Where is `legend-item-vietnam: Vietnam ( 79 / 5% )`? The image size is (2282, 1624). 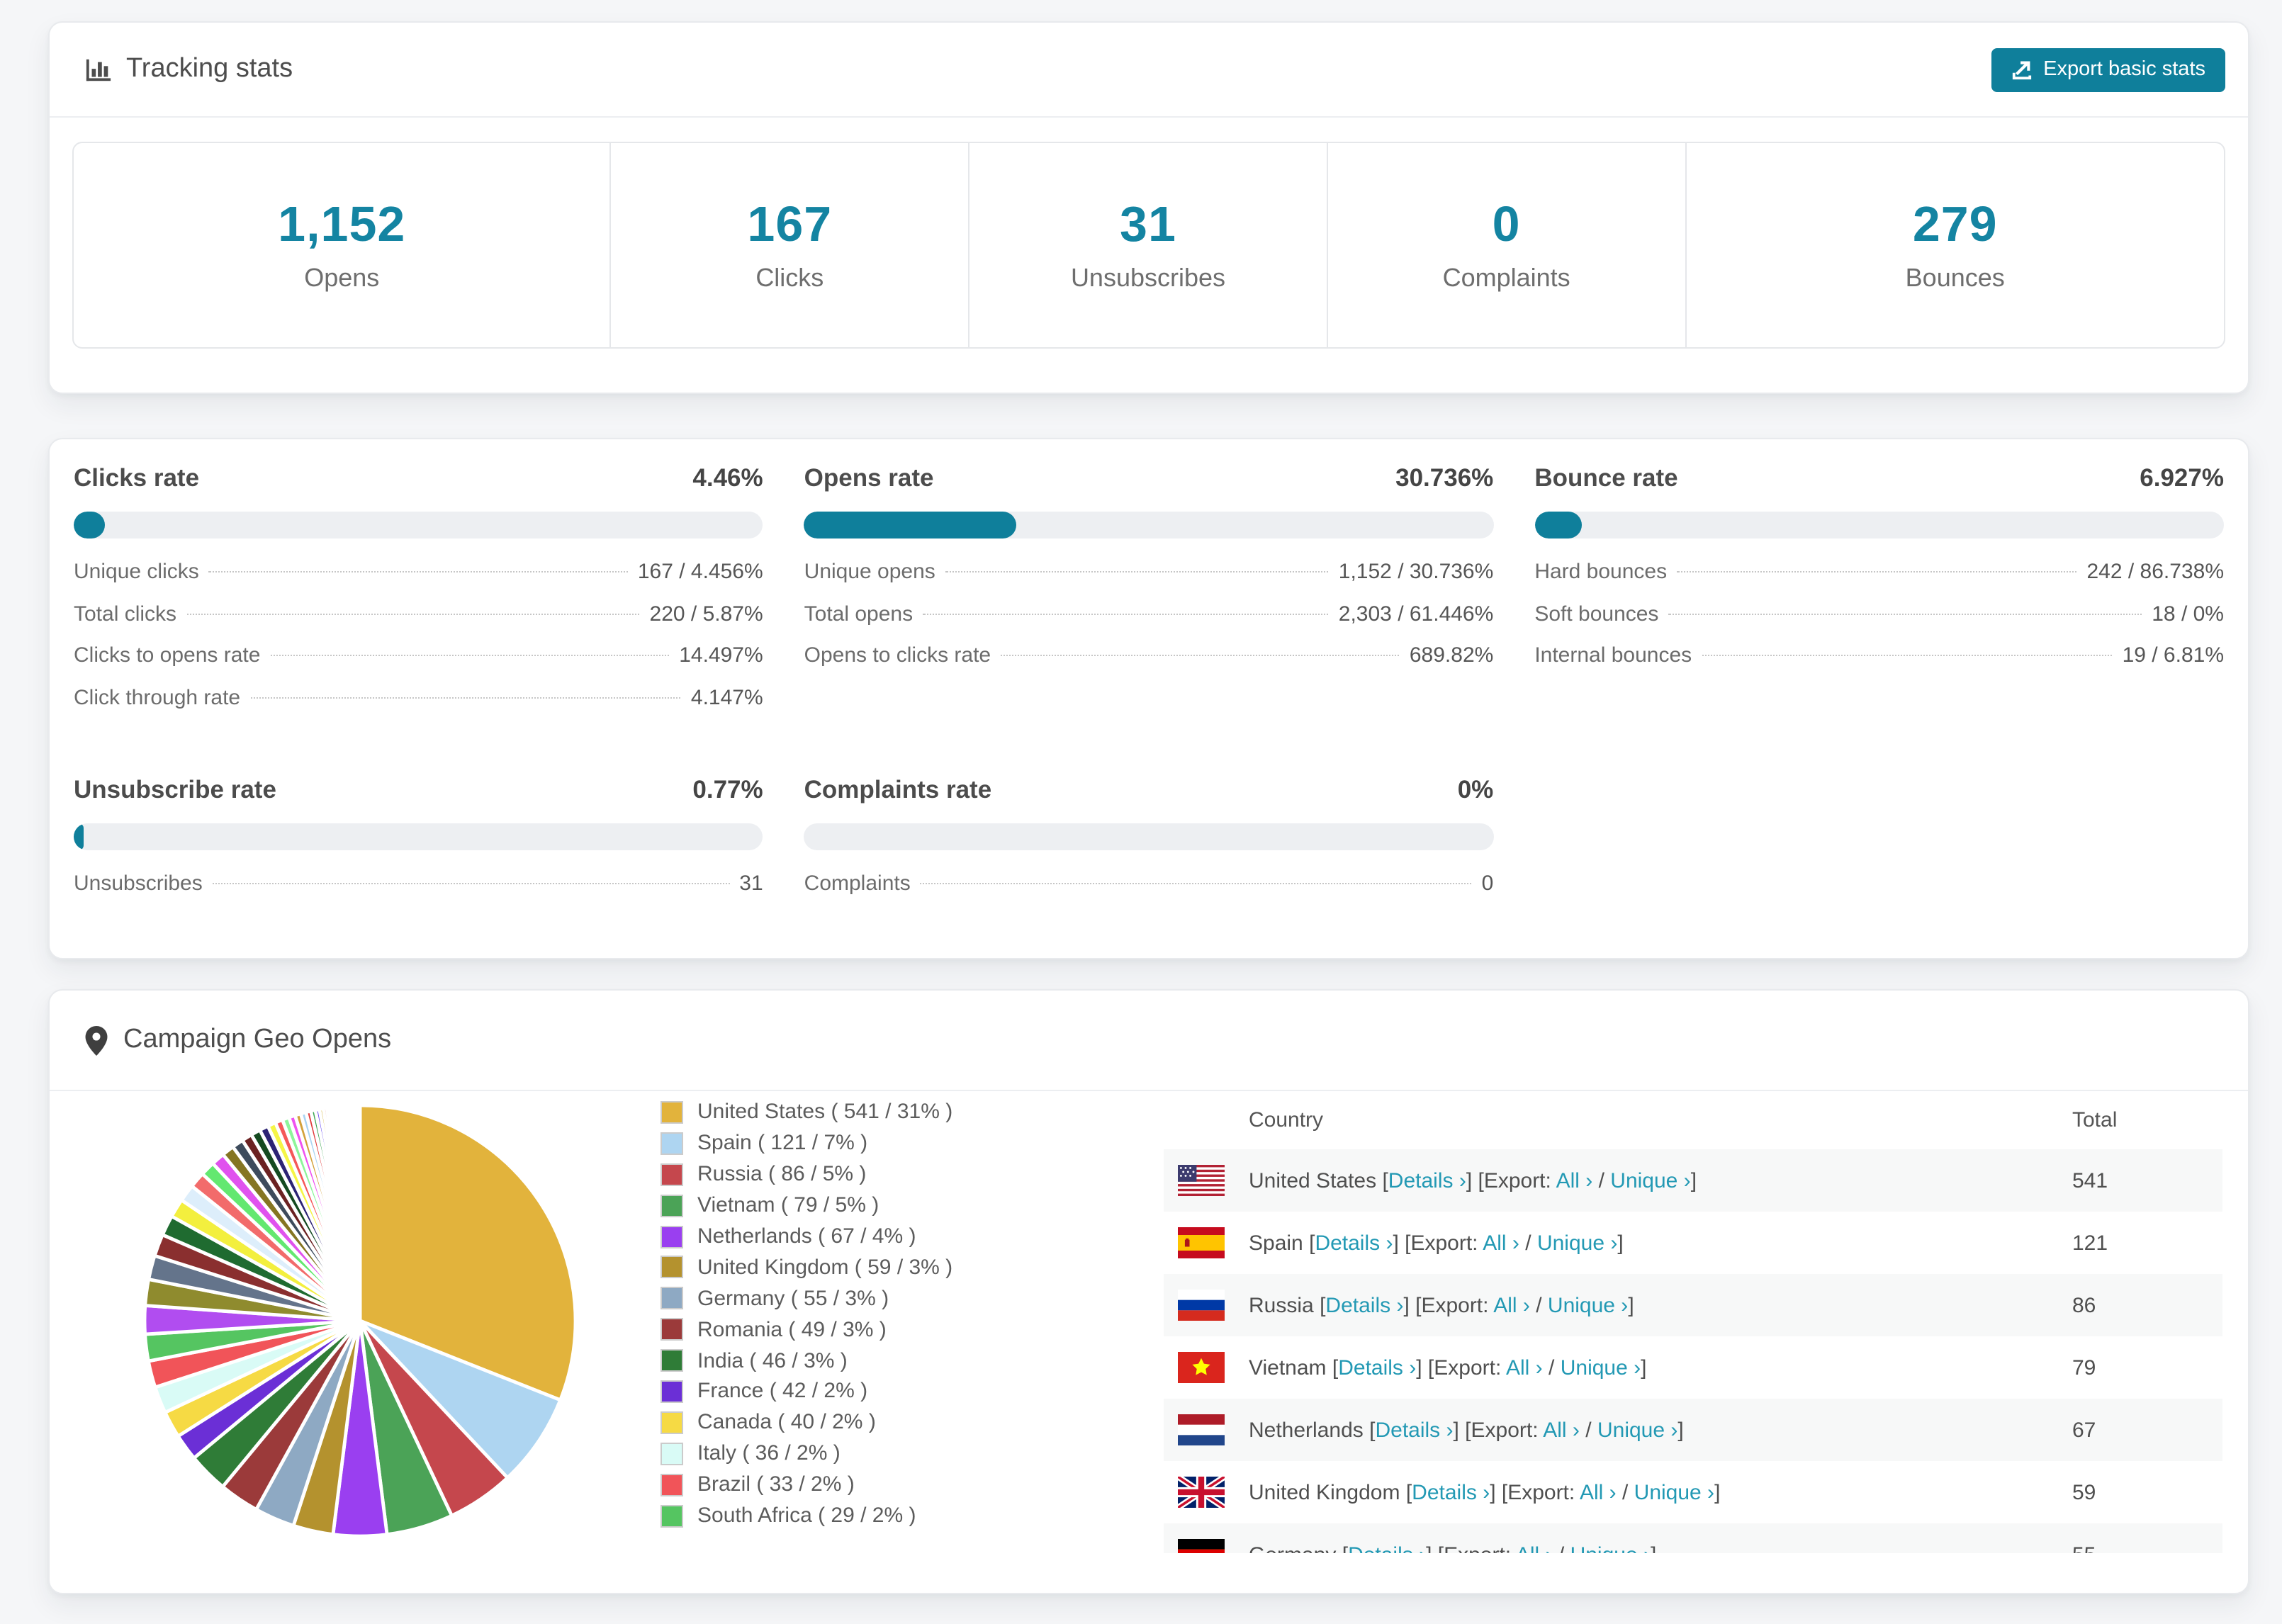
legend-item-vietnam: Vietnam ( 79 / 5% ) is located at coordinates (909, 1206).